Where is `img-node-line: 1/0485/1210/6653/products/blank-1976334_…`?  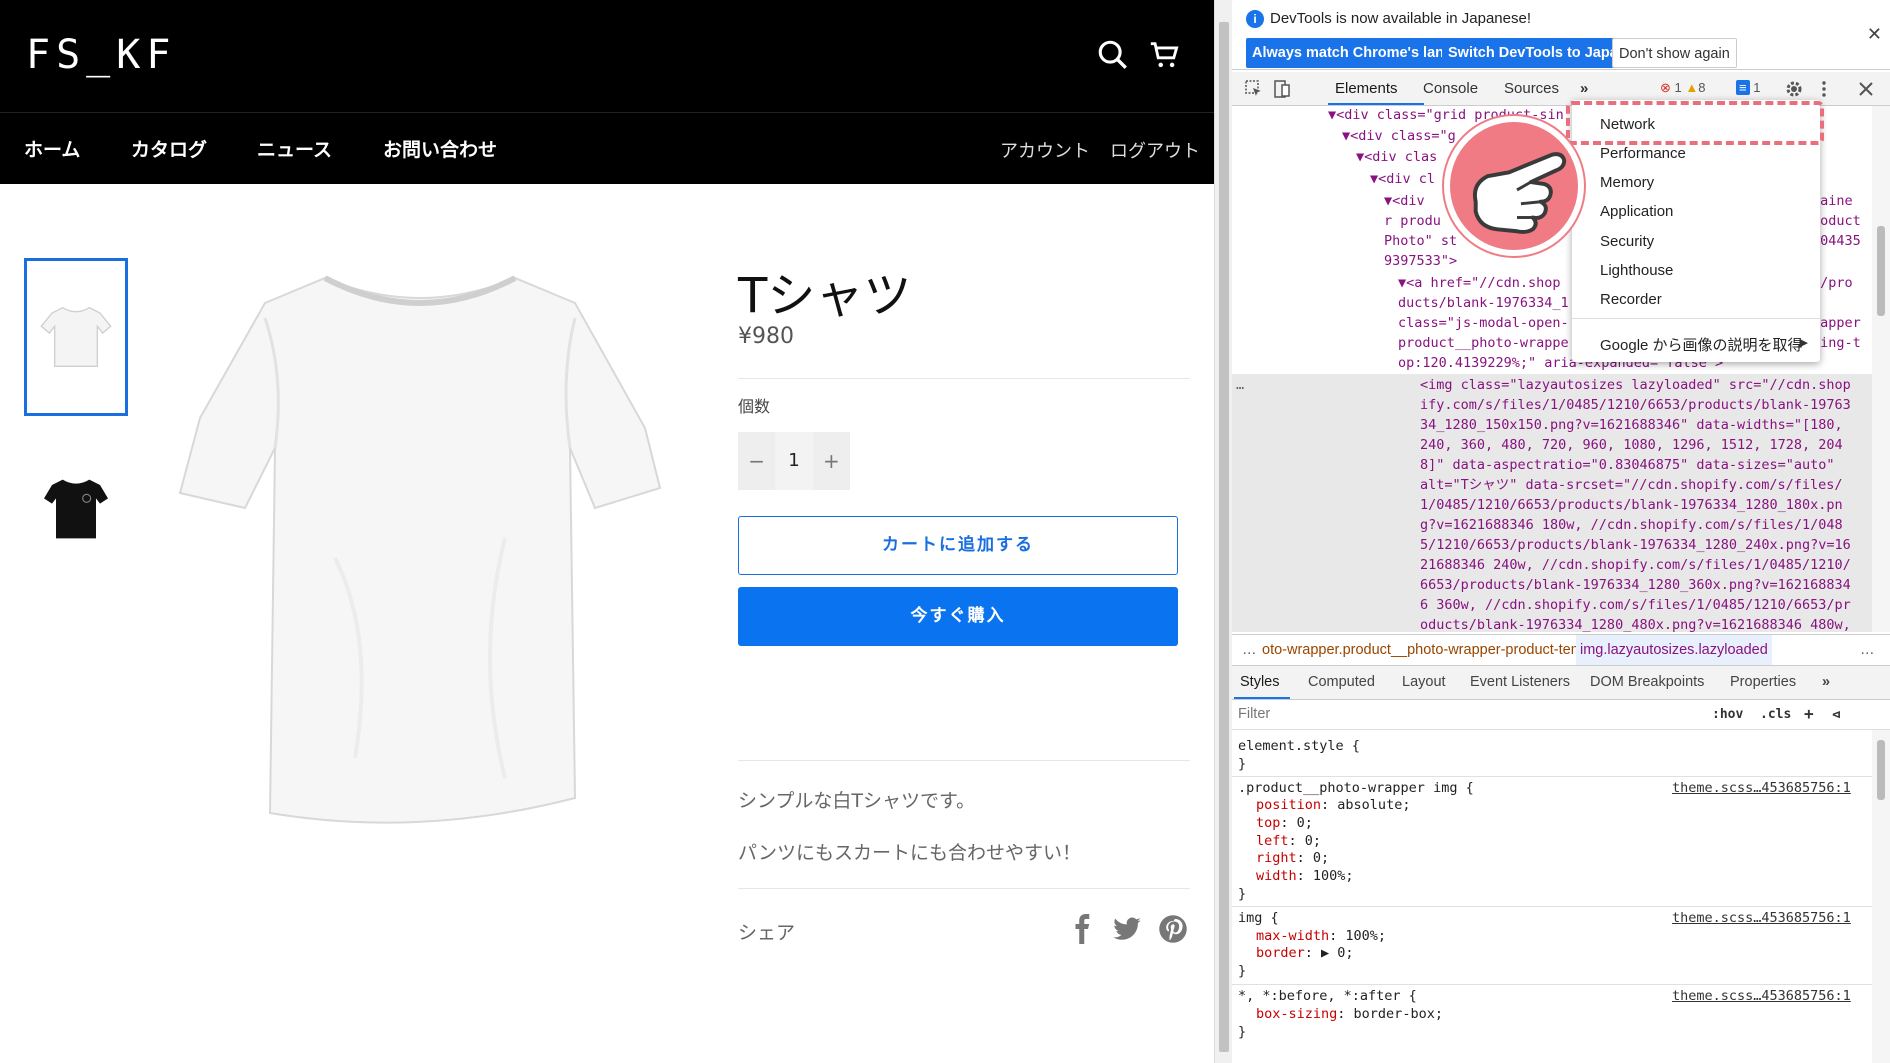
img-node-line: 1/0485/1210/6653/products/blank-1976334_… is located at coordinates (1631, 505).